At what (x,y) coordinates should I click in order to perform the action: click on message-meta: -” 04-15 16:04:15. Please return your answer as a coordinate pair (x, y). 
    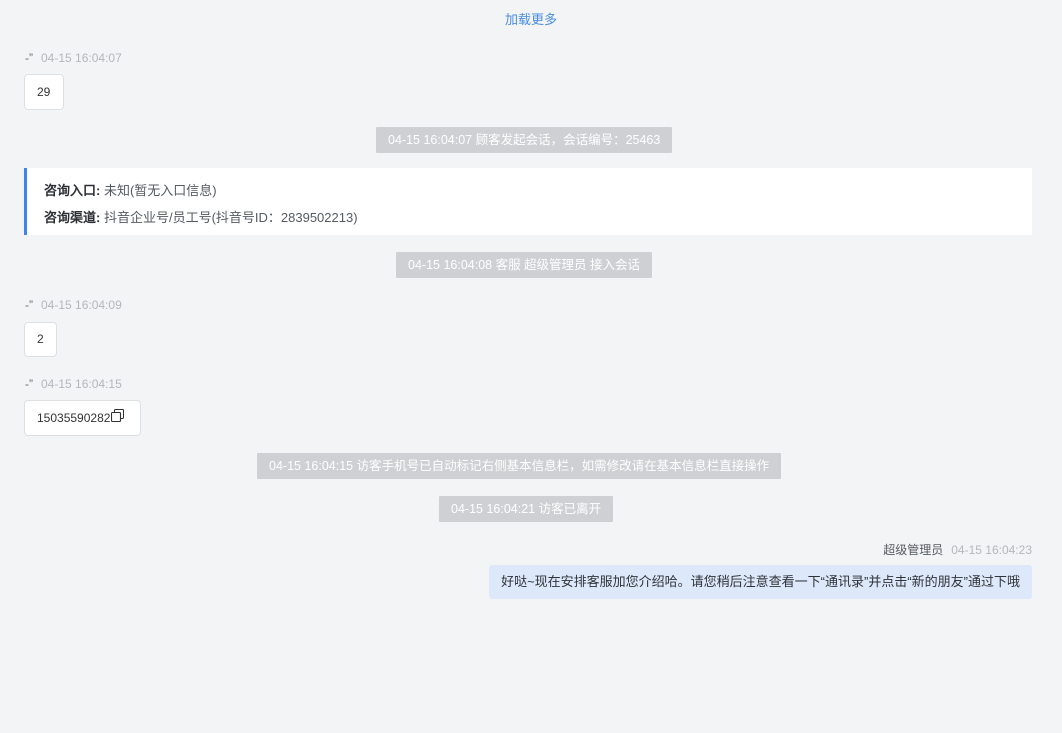
    Looking at the image, I should click on (73, 384).